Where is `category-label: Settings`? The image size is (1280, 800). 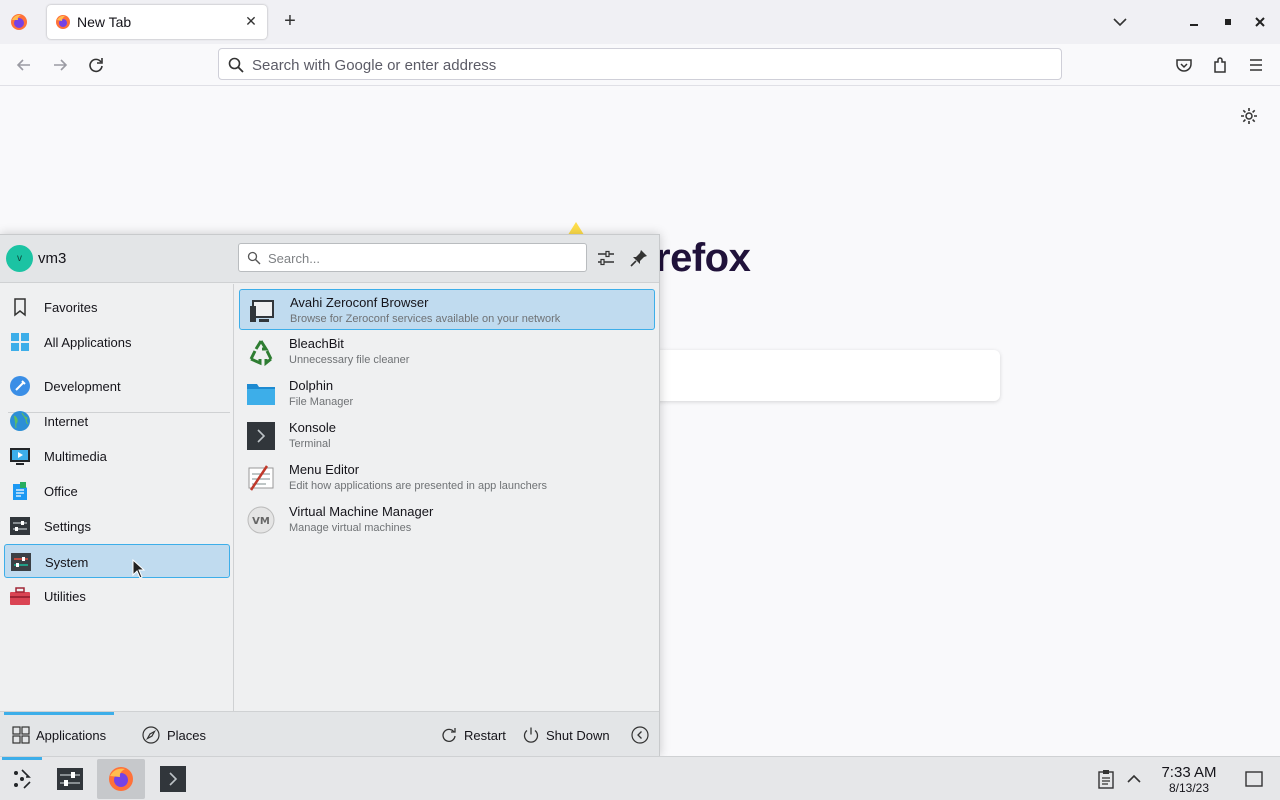 category-label: Settings is located at coordinates (67, 526).